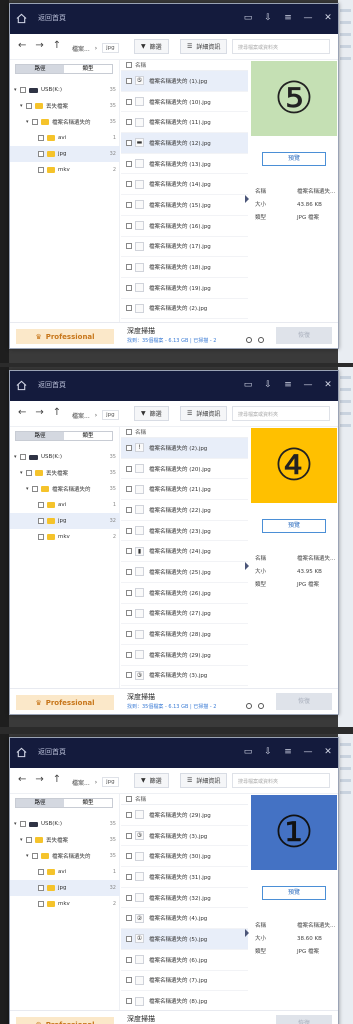 Image resolution: width=353 pixels, height=1024 pixels. What do you see at coordinates (184, 226) in the screenshot?
I see `file-row: 檔案名稱遺失的 (16).jpg` at bounding box center [184, 226].